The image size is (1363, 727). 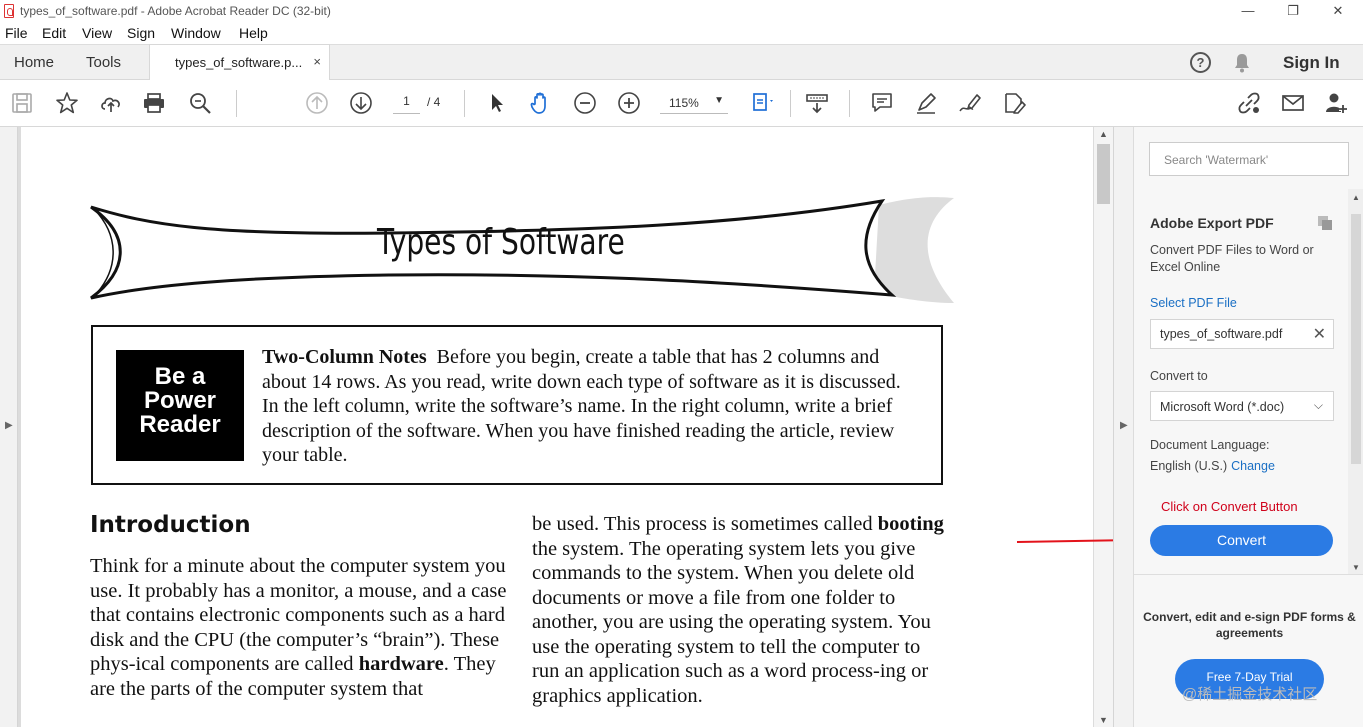 I want to click on minimize-button: —, so click(x=1248, y=11).